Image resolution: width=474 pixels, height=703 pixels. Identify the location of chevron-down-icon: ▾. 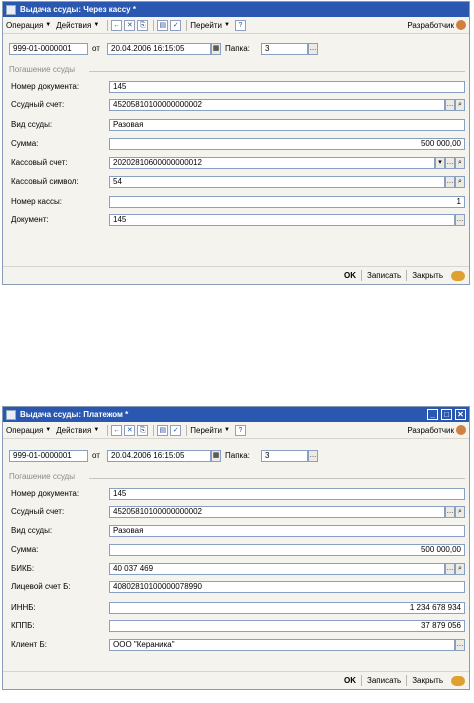
(440, 163).